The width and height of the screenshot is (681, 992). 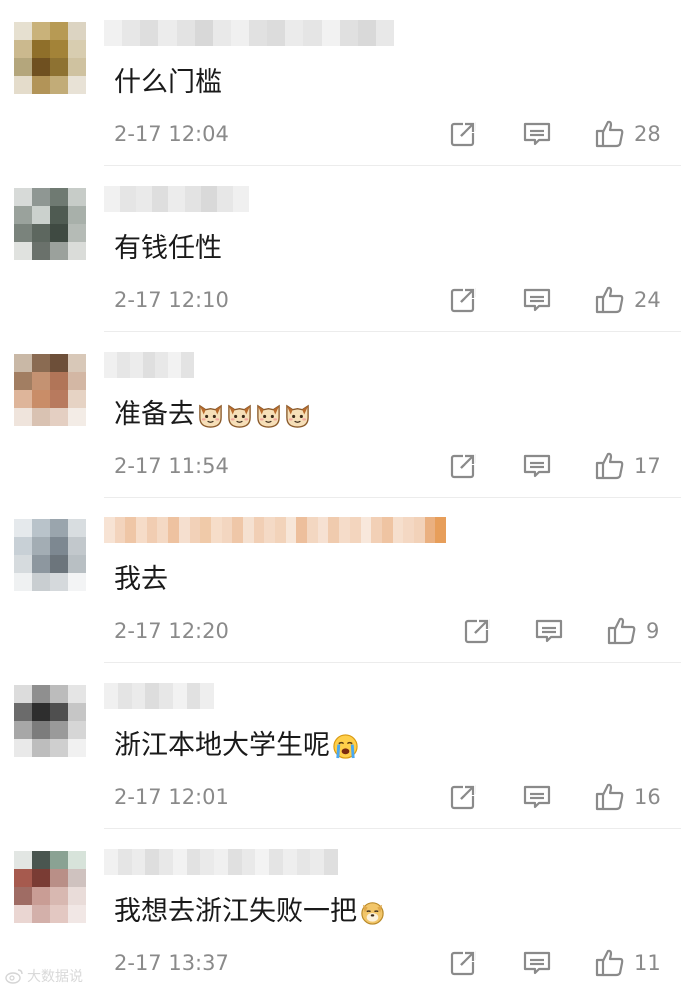 I want to click on like-button: 9, so click(x=632, y=631).